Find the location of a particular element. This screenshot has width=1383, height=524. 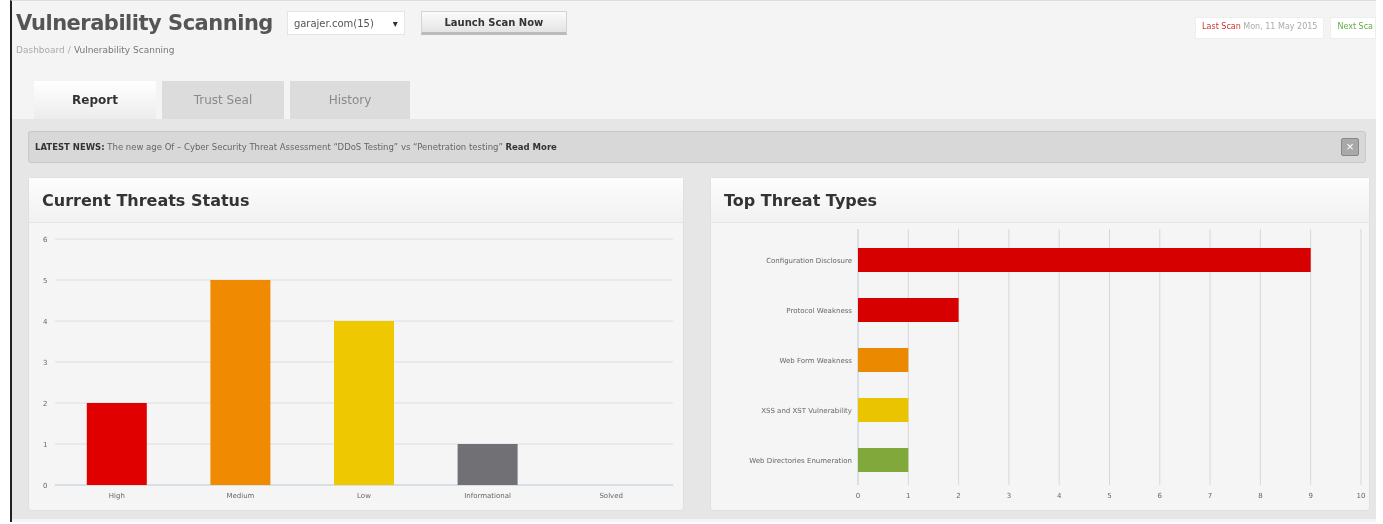

tab: Report is located at coordinates (95, 100).